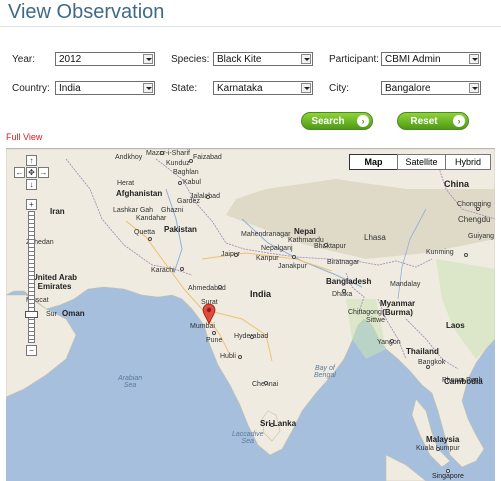 This screenshot has height=481, width=501. What do you see at coordinates (375, 237) in the screenshot?
I see `city-label-lhasa: Lhasa` at bounding box center [375, 237].